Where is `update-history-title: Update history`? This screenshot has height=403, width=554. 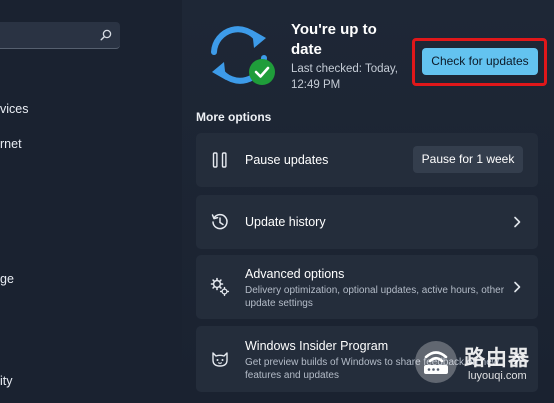 update-history-title: Update history is located at coordinates (285, 222).